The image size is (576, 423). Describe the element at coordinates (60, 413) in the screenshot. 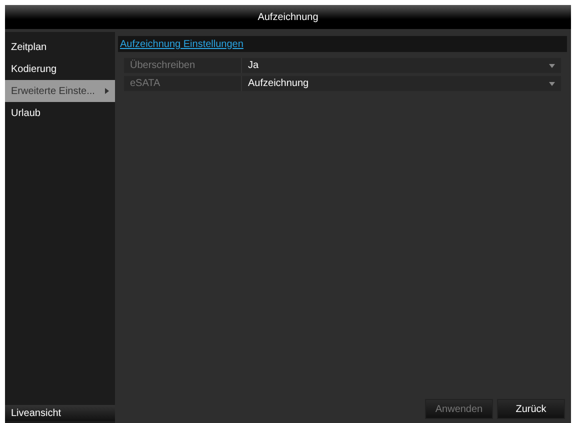

I see `live-view-button: Liveansicht` at that location.